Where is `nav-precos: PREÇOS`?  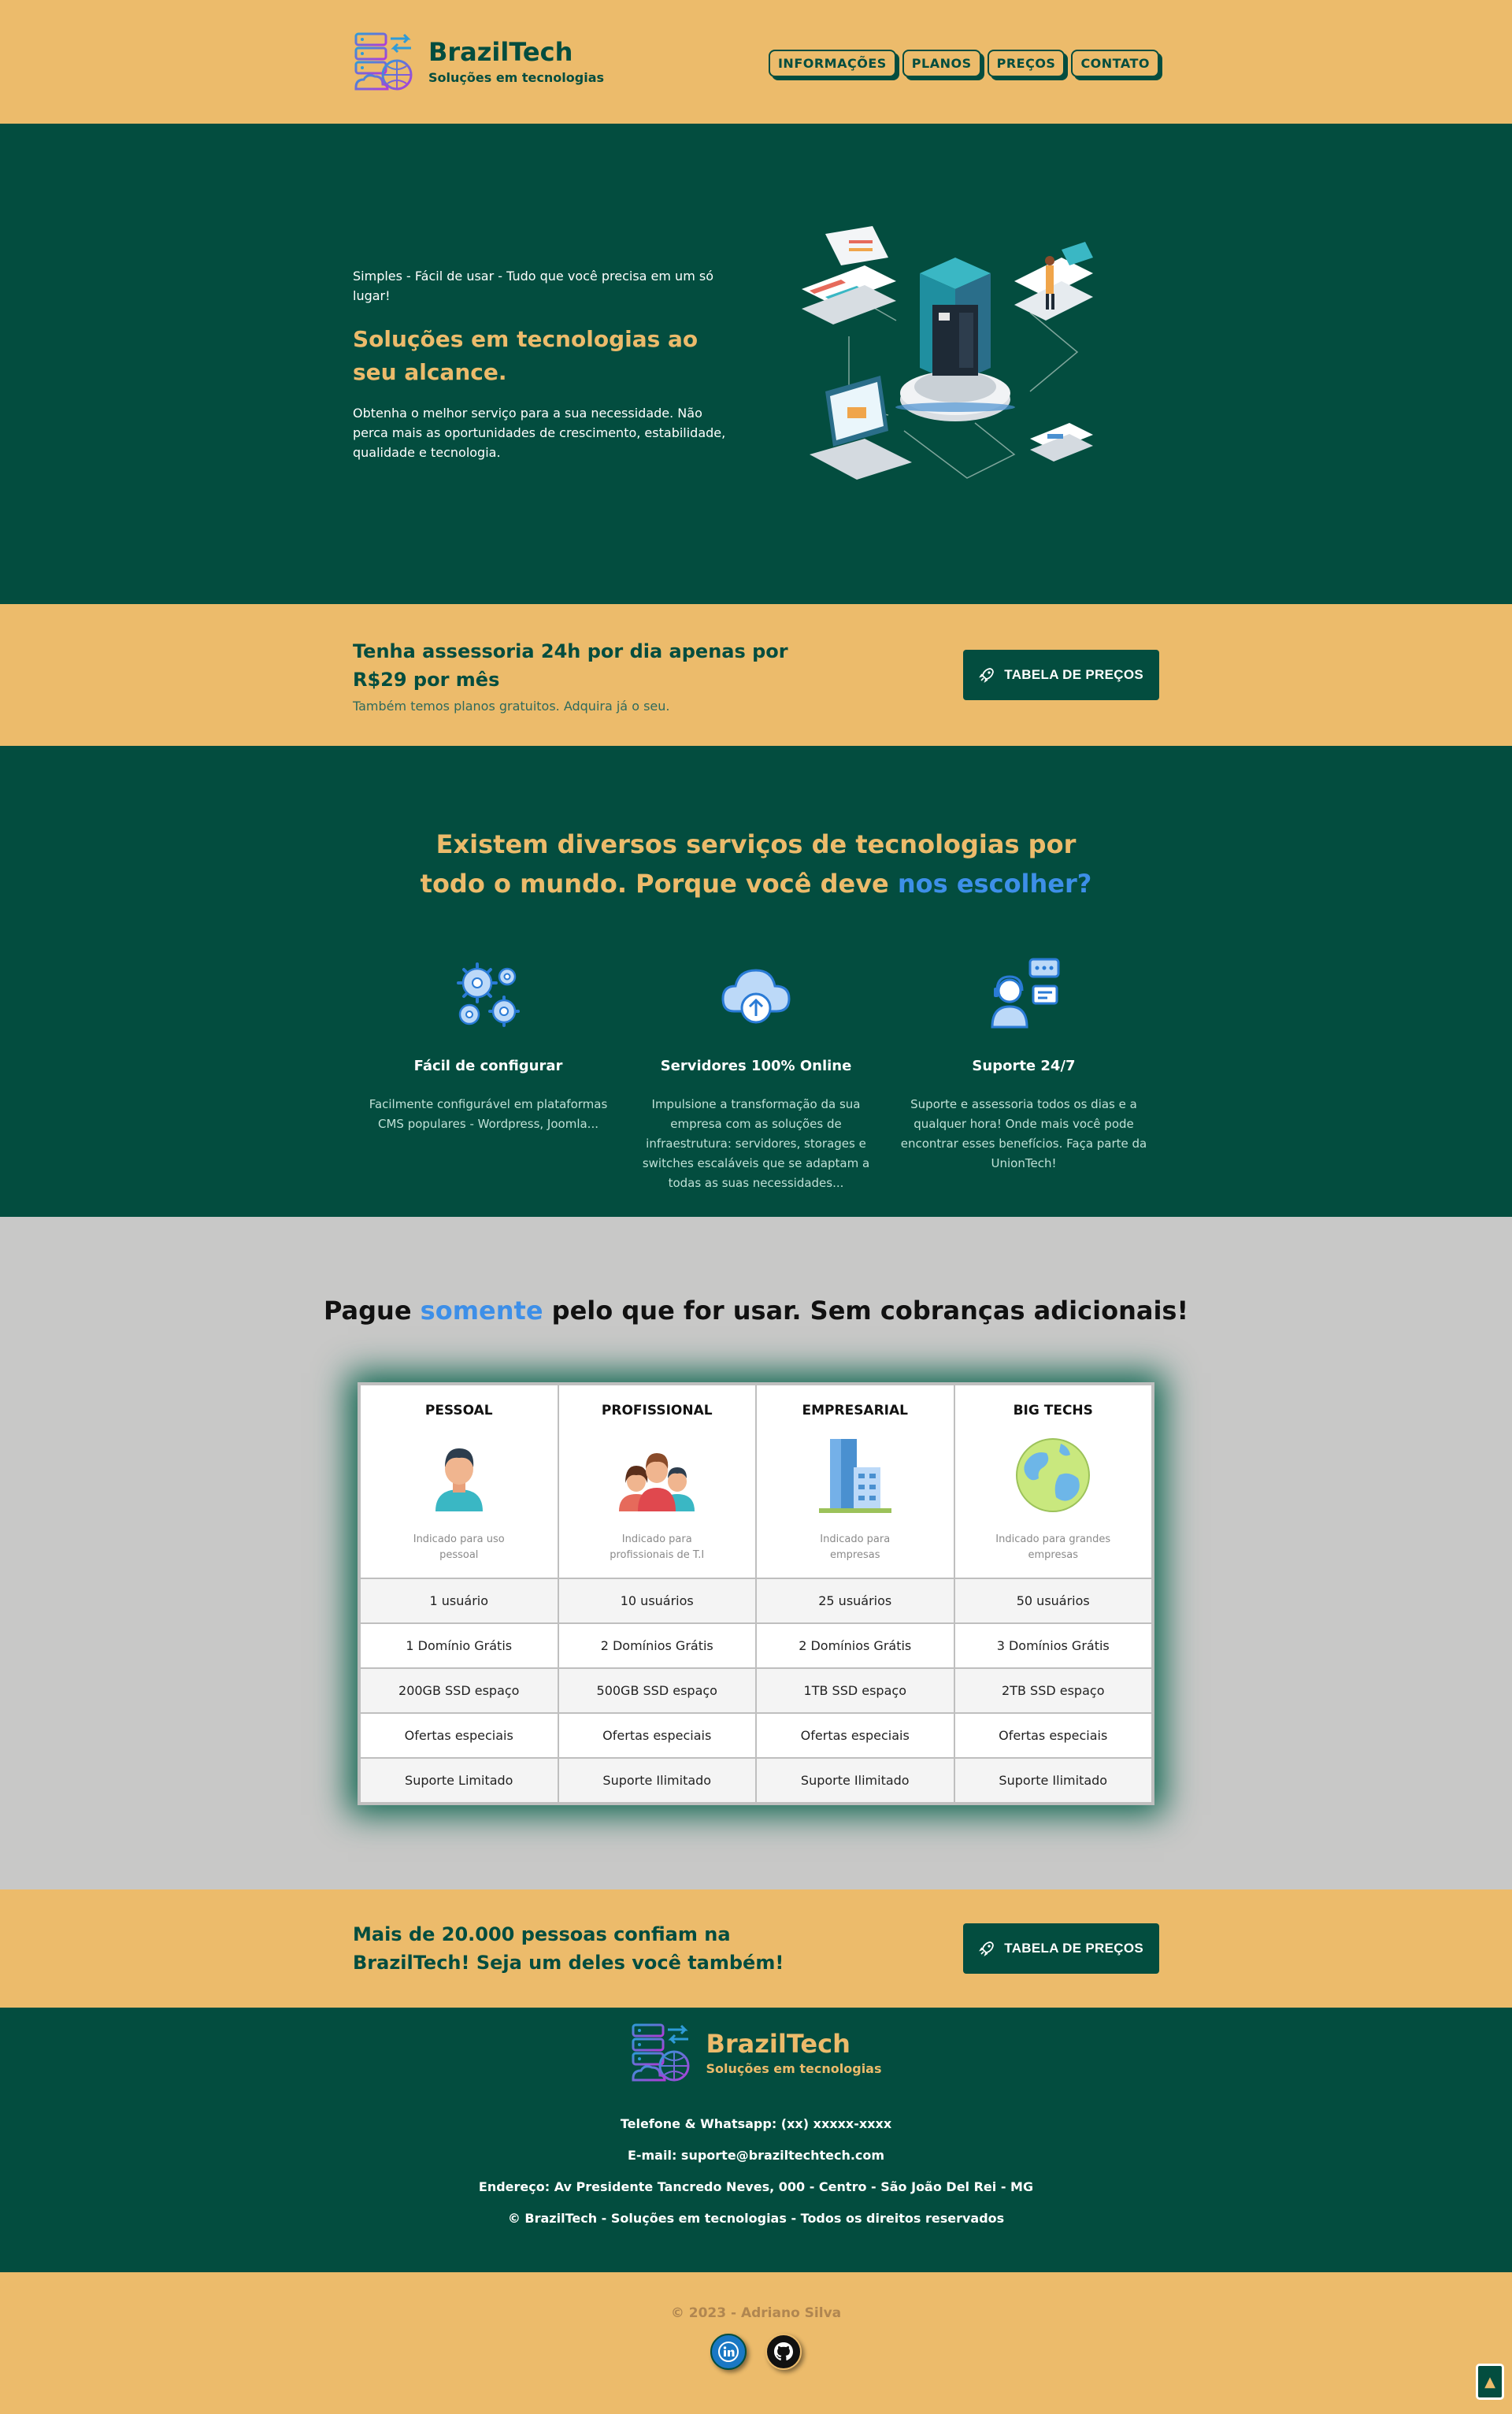 nav-precos: PREÇOS is located at coordinates (1026, 63).